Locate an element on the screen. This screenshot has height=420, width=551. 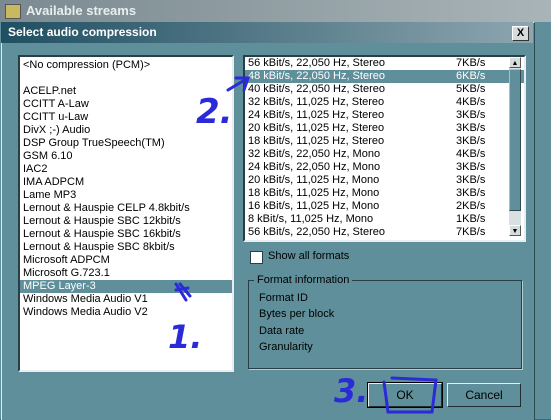
annotation-step-3: 3. is located at coordinates (351, 391).